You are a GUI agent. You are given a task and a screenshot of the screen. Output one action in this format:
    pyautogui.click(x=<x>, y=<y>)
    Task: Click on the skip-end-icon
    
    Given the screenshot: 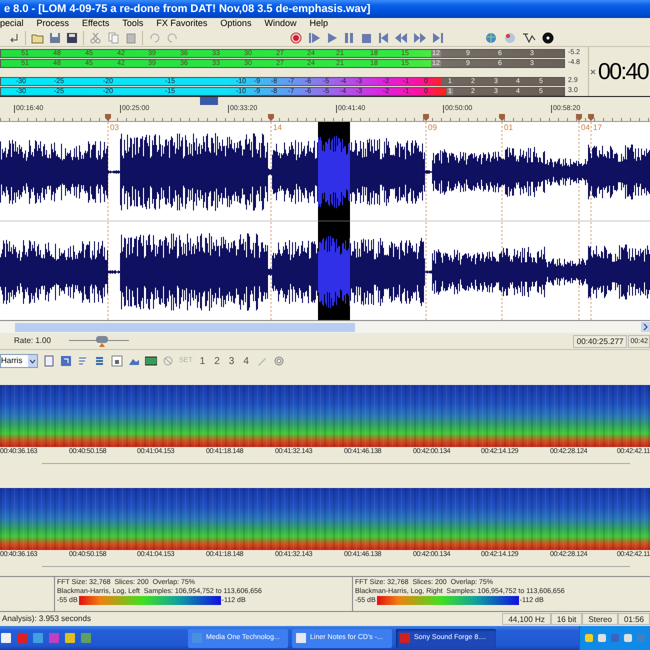 What is the action you would take?
    pyautogui.click(x=438, y=37)
    